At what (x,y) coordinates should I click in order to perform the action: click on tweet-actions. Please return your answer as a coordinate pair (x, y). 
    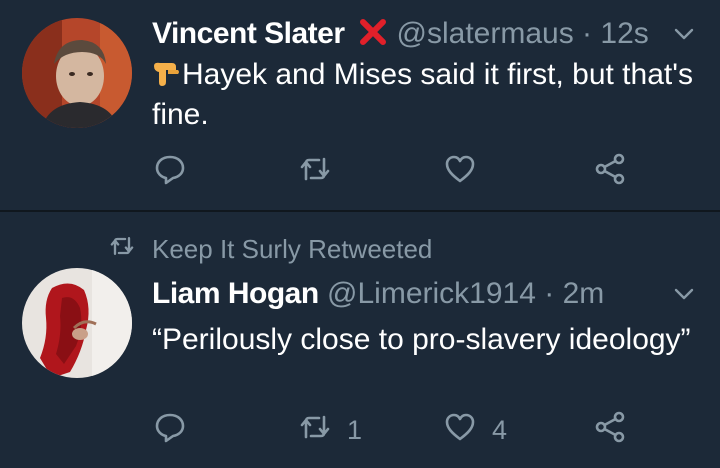
    Looking at the image, I should click on (402, 172).